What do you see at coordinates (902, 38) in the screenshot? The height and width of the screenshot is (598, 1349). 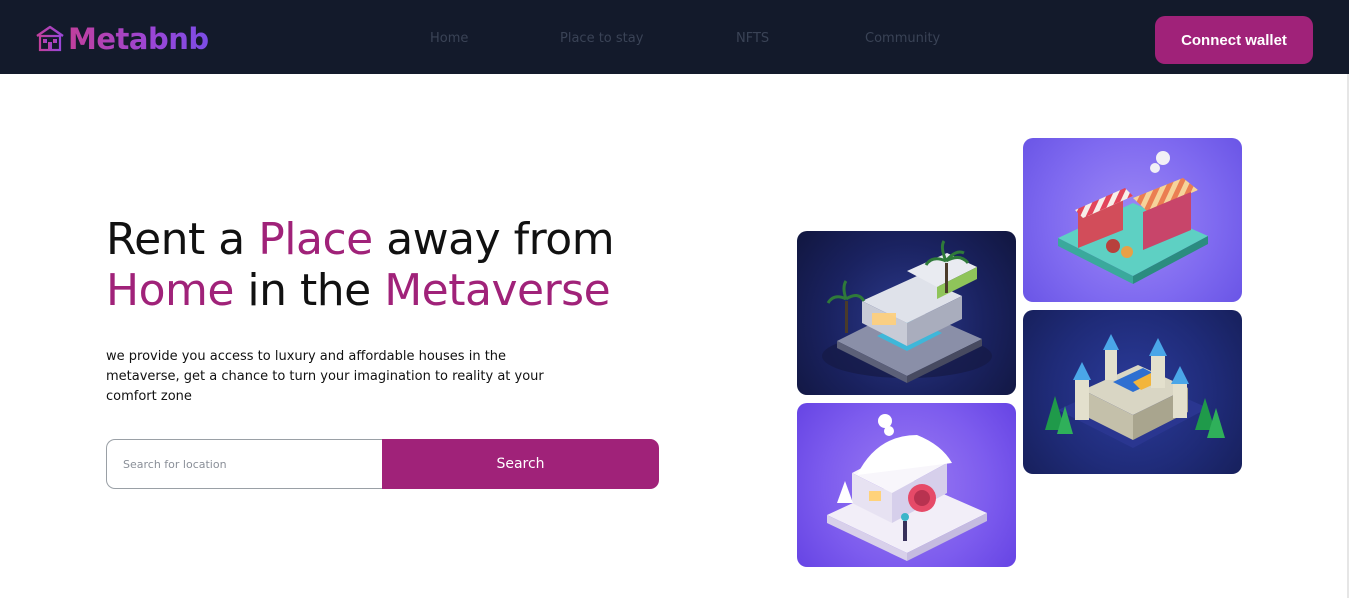 I see `nav-link-community: Community` at bounding box center [902, 38].